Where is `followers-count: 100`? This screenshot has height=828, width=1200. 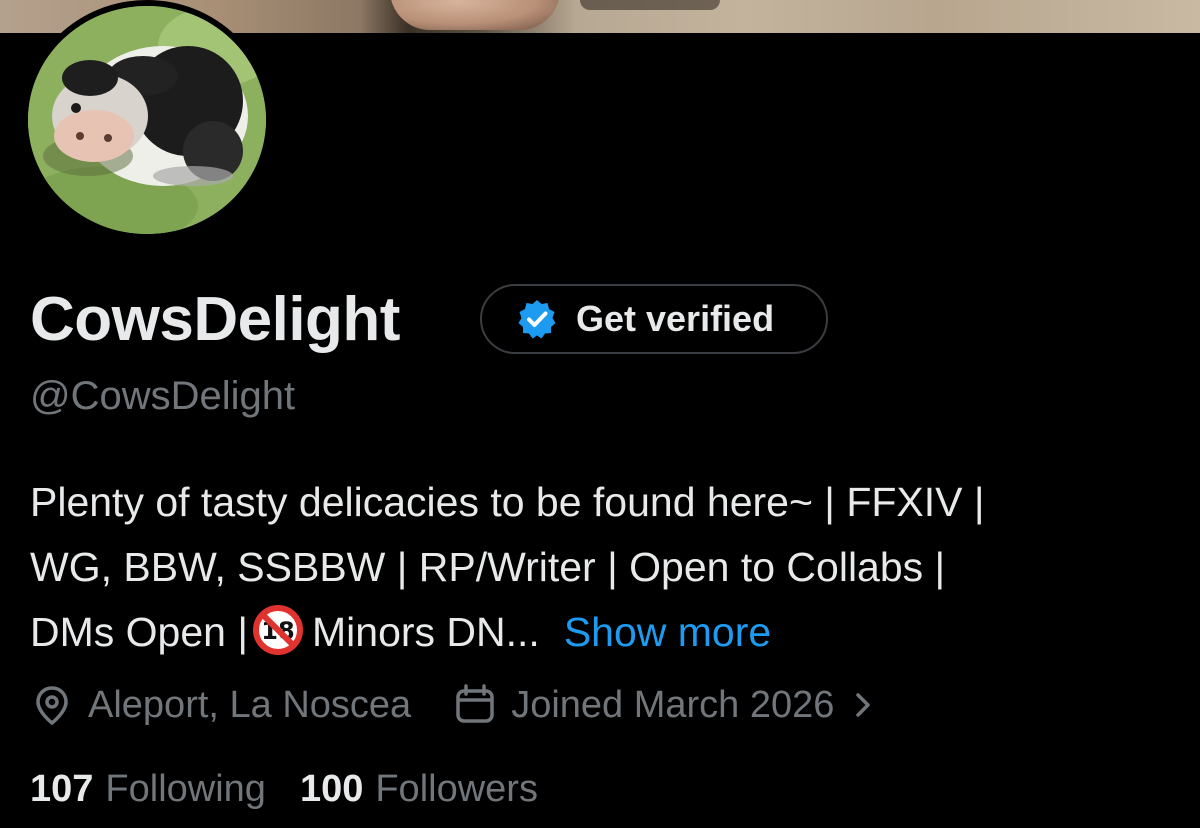 followers-count: 100 is located at coordinates (331, 789).